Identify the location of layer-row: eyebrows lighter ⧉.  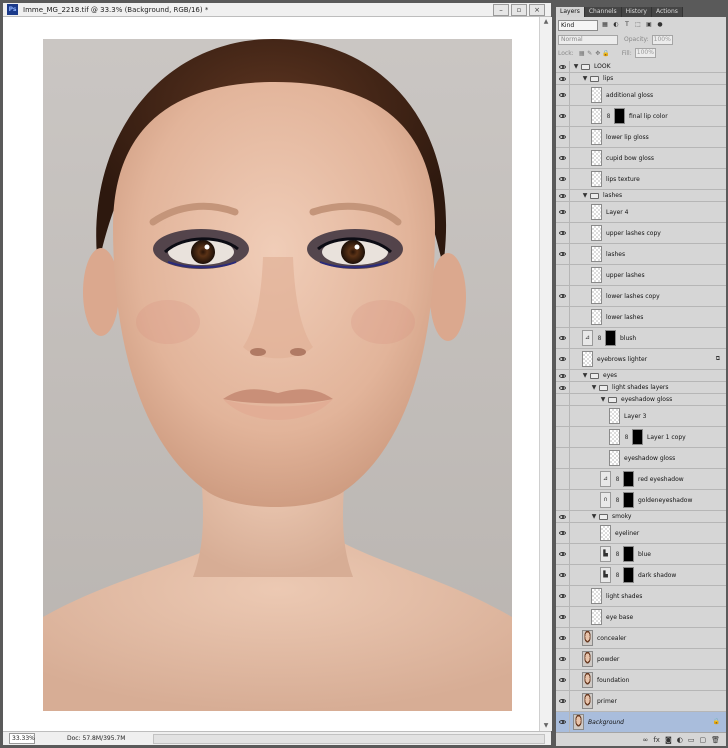
(641, 359).